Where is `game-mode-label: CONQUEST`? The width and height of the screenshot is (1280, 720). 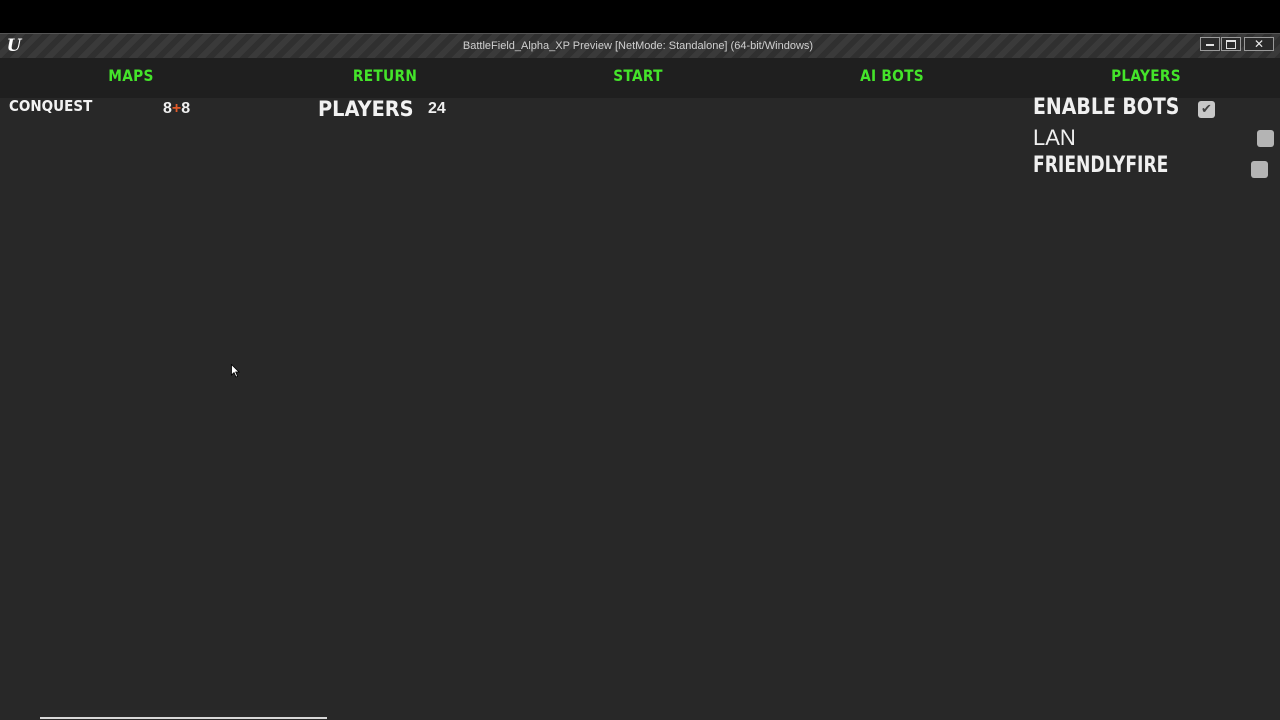 game-mode-label: CONQUEST is located at coordinates (51, 106).